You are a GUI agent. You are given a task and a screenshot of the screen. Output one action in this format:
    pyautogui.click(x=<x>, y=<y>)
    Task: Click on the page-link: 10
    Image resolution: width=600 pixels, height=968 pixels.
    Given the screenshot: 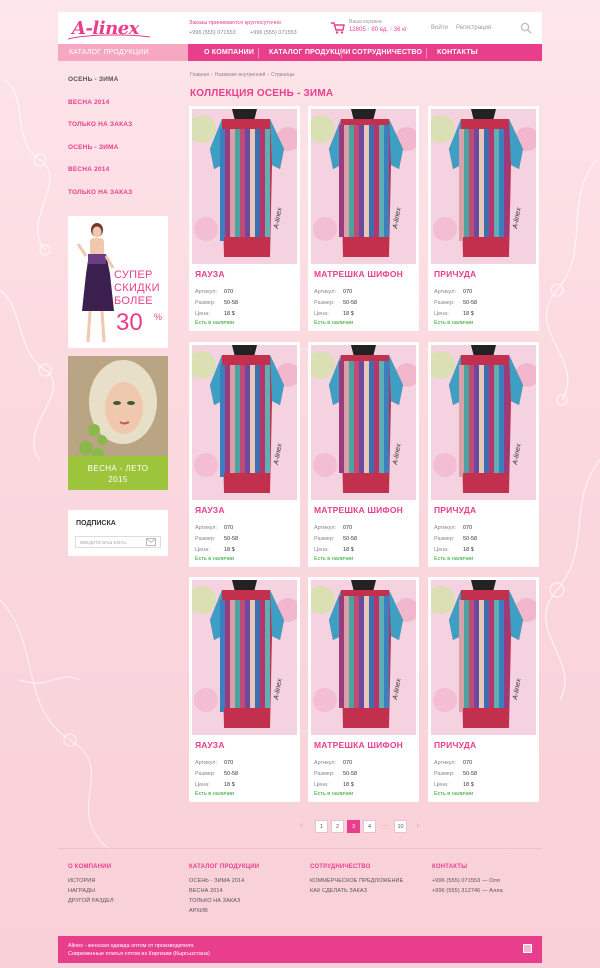 What is the action you would take?
    pyautogui.click(x=400, y=826)
    